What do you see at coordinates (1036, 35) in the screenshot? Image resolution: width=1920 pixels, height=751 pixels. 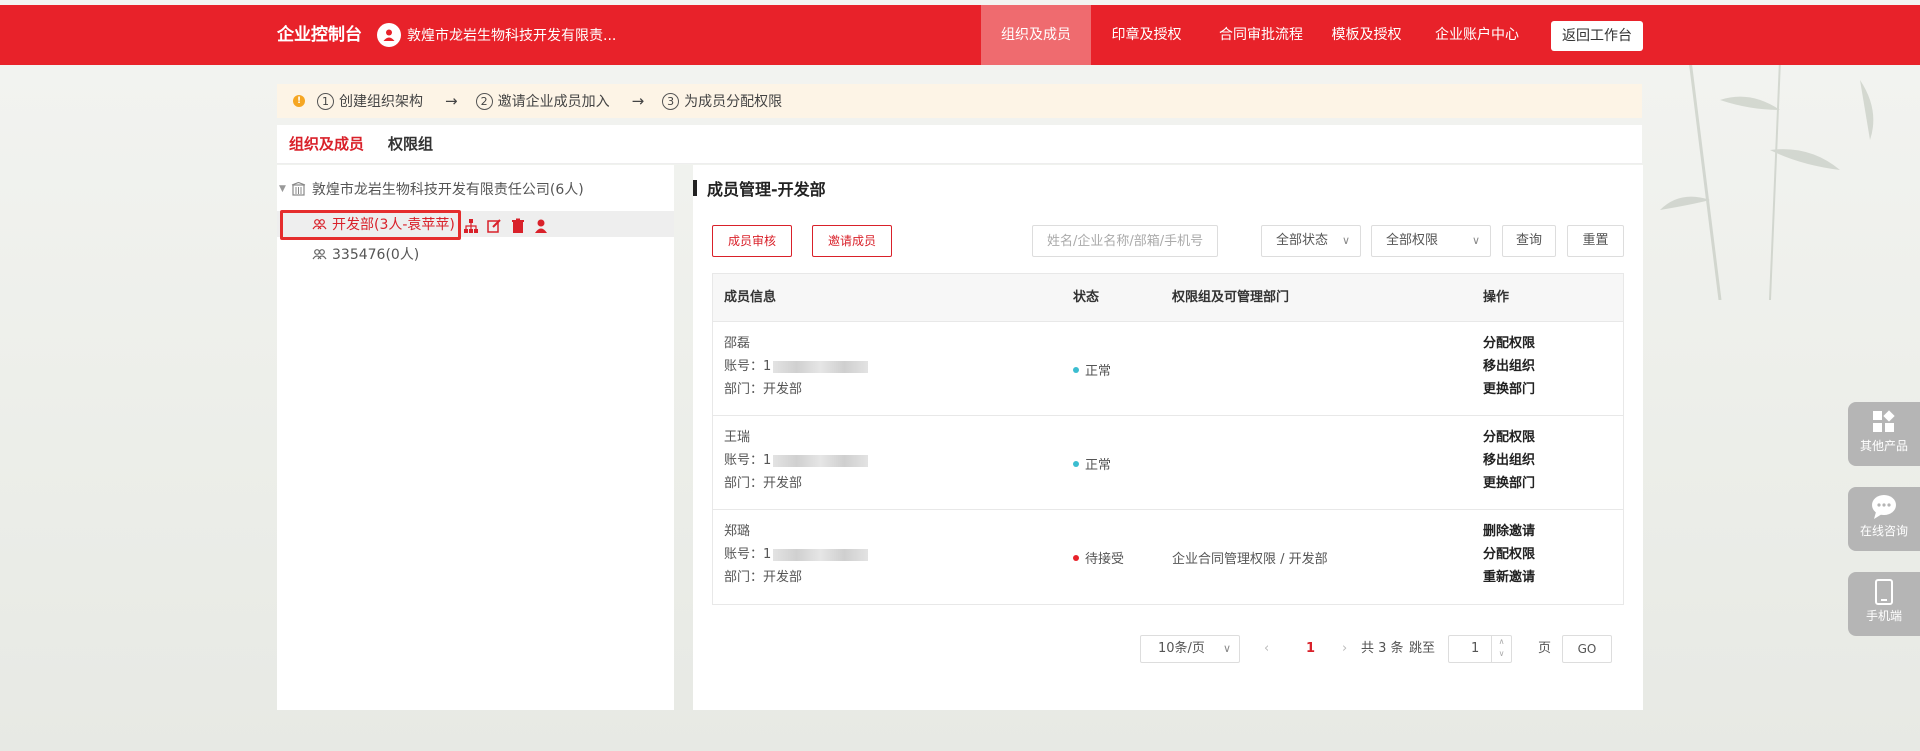 I see `nav-org-members: 组织及成员` at bounding box center [1036, 35].